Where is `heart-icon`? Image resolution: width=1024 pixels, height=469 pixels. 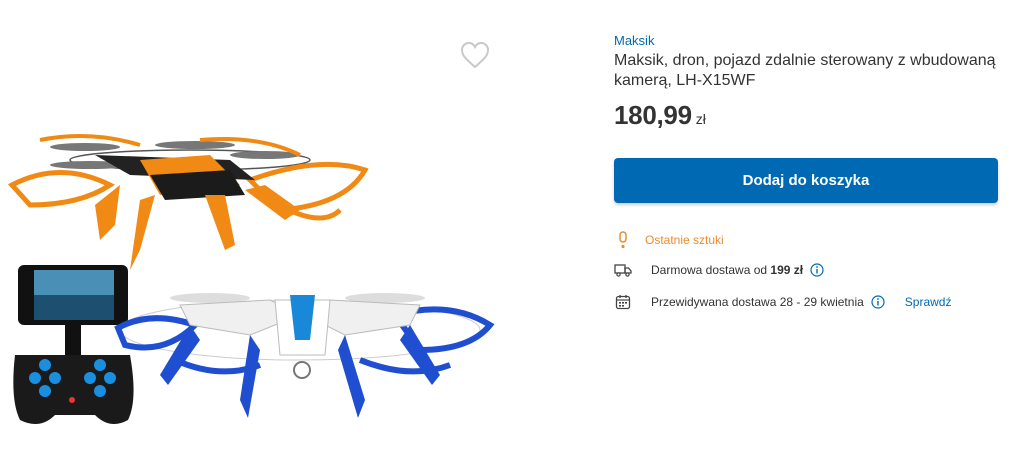
heart-icon is located at coordinates (475, 55).